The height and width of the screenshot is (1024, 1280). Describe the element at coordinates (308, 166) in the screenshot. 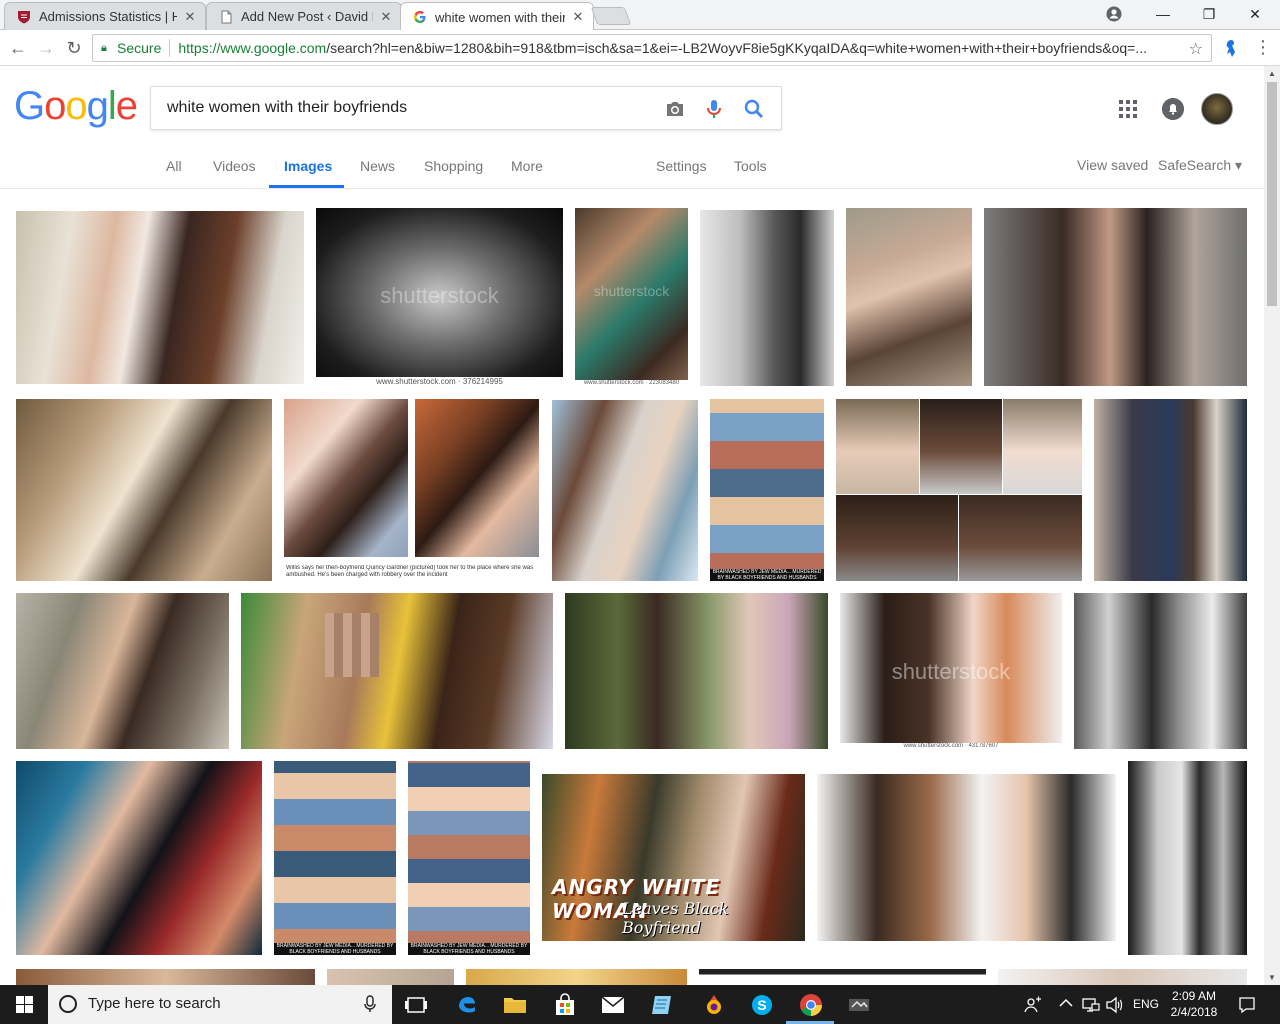

I see `tab-images: Images` at that location.